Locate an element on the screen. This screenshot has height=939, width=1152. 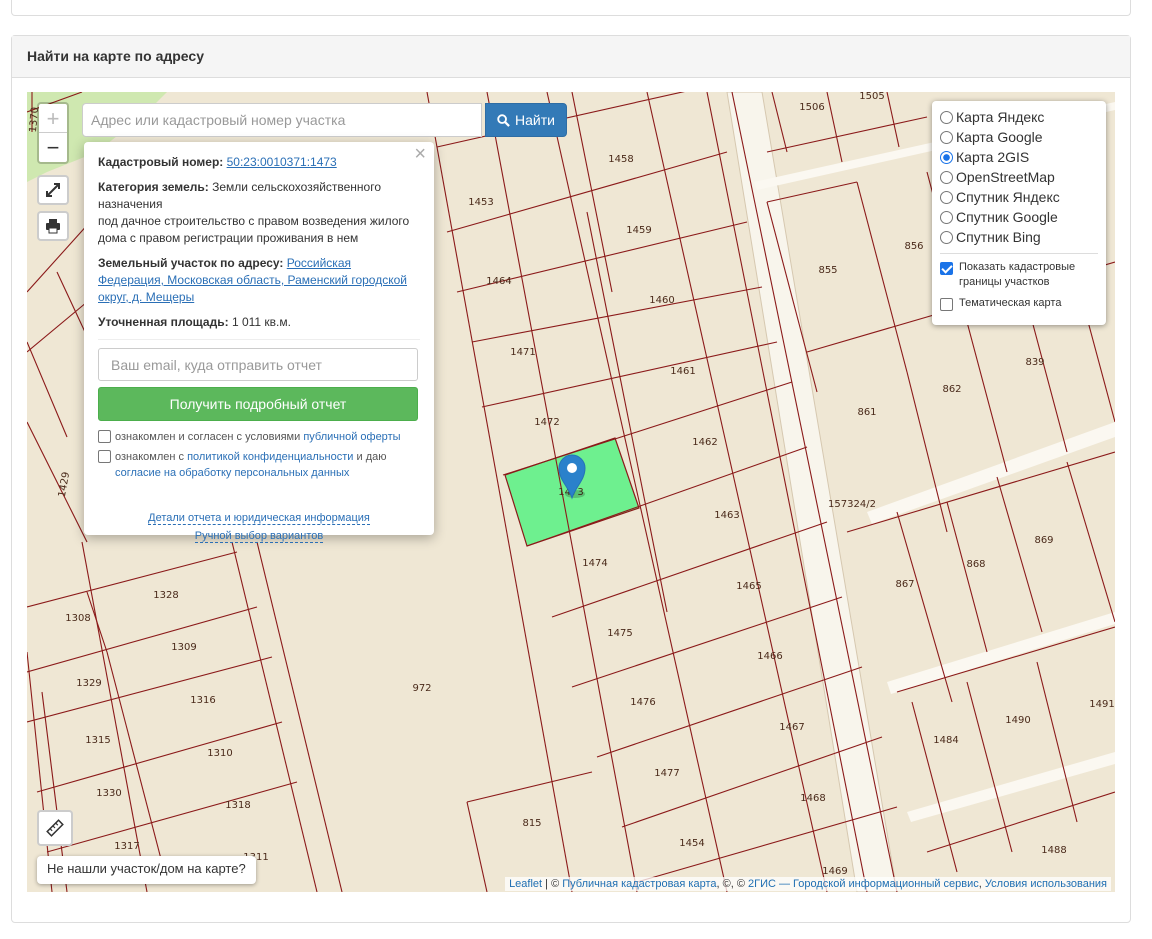
zoom-in-button: + is located at coordinates (53, 118).